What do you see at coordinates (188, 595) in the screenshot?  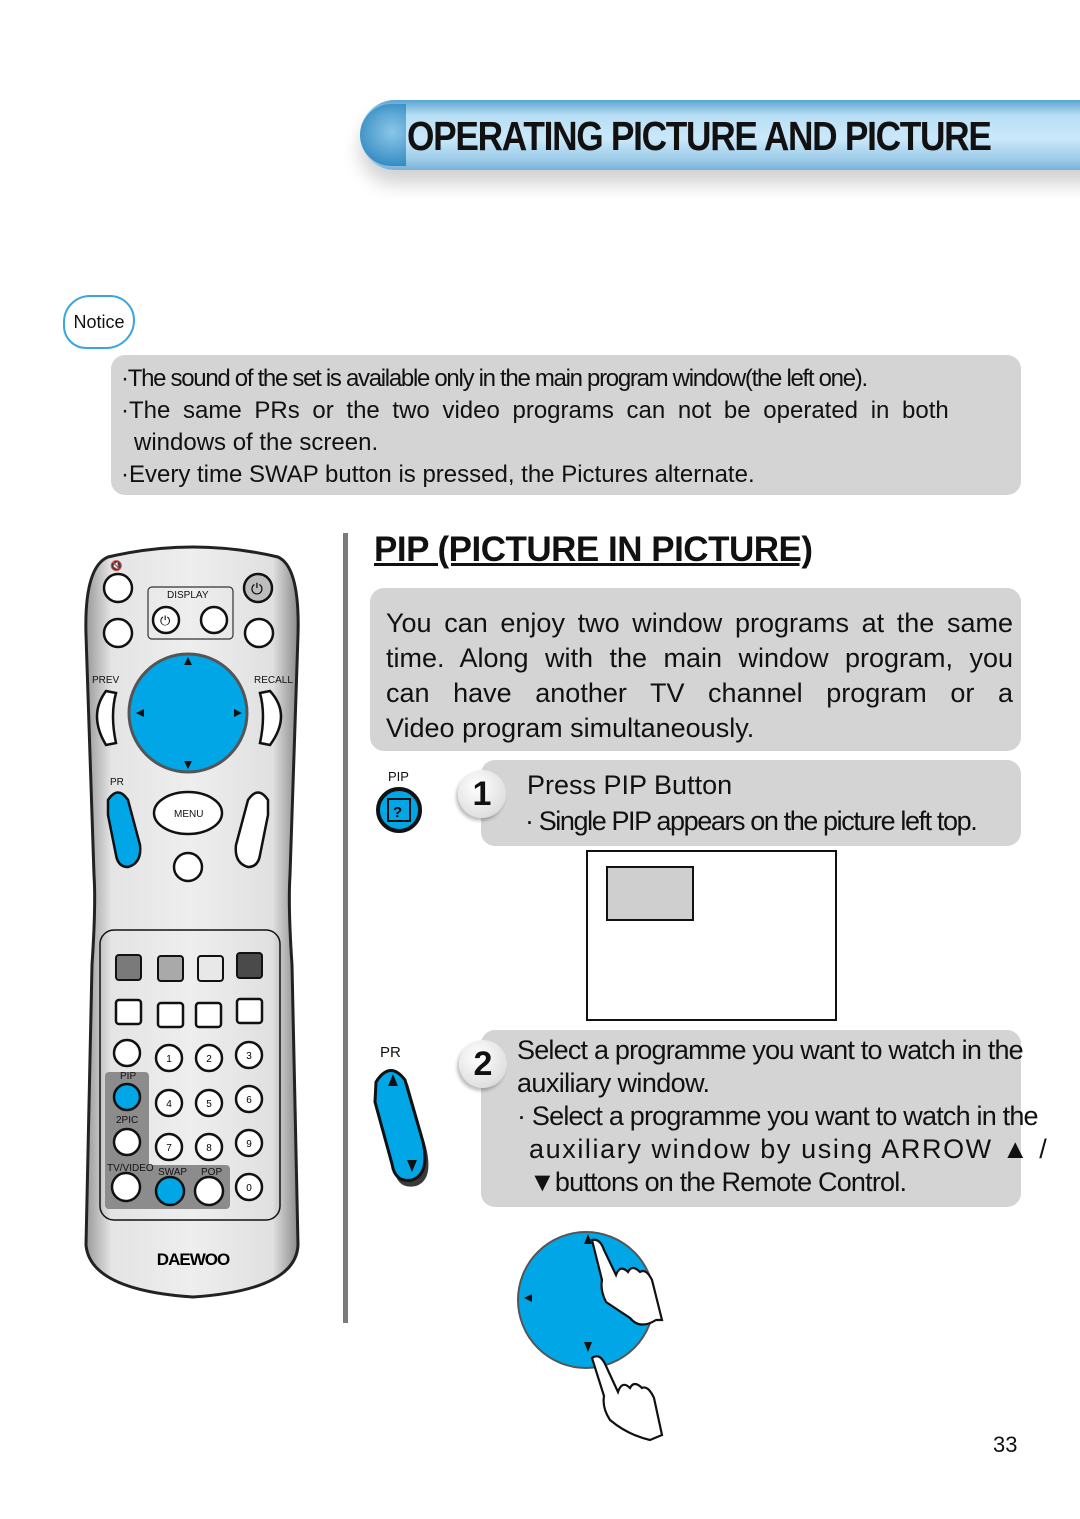 I see `display-label: DISPLAY` at bounding box center [188, 595].